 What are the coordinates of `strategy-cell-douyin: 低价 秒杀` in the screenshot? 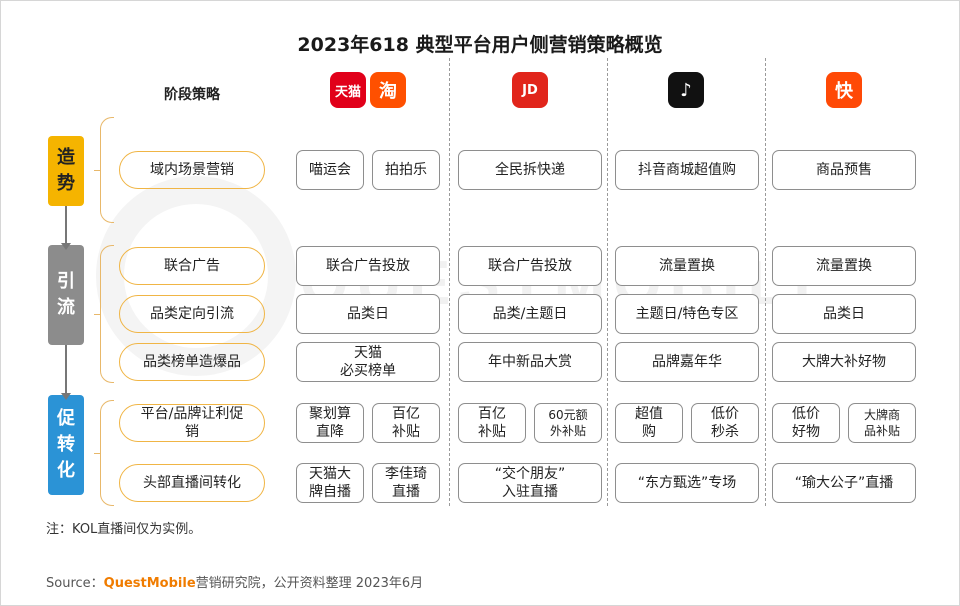 It's located at (725, 423).